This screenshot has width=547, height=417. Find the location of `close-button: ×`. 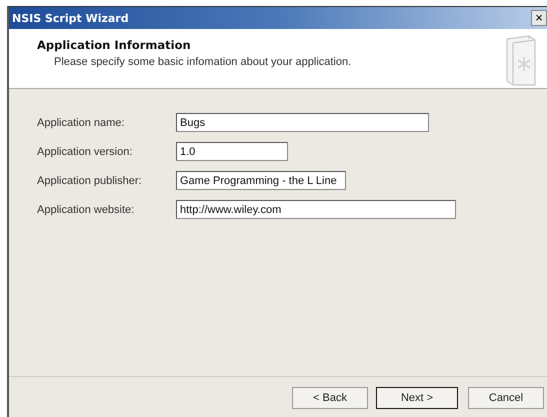

close-button: × is located at coordinates (539, 18).